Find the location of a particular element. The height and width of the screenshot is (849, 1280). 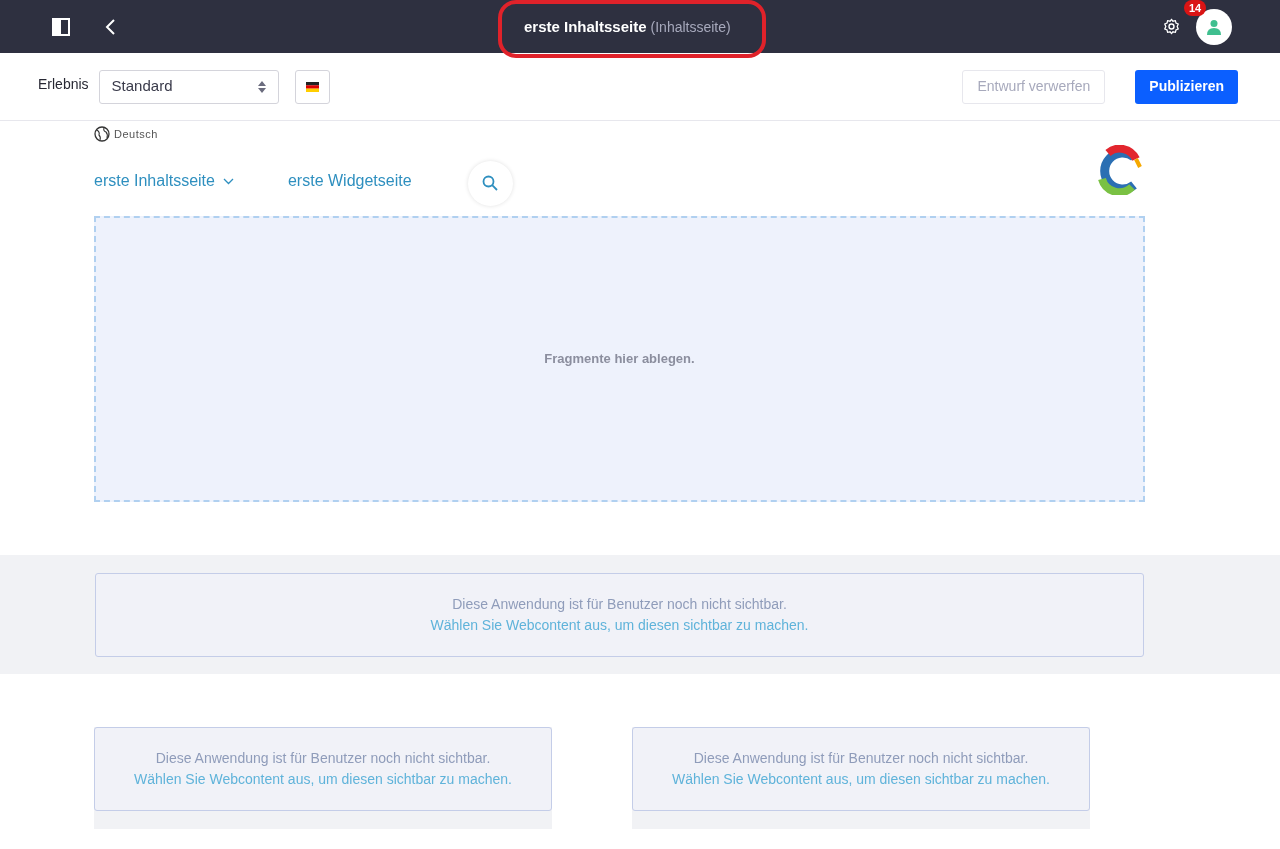

globe-icon is located at coordinates (102, 134).